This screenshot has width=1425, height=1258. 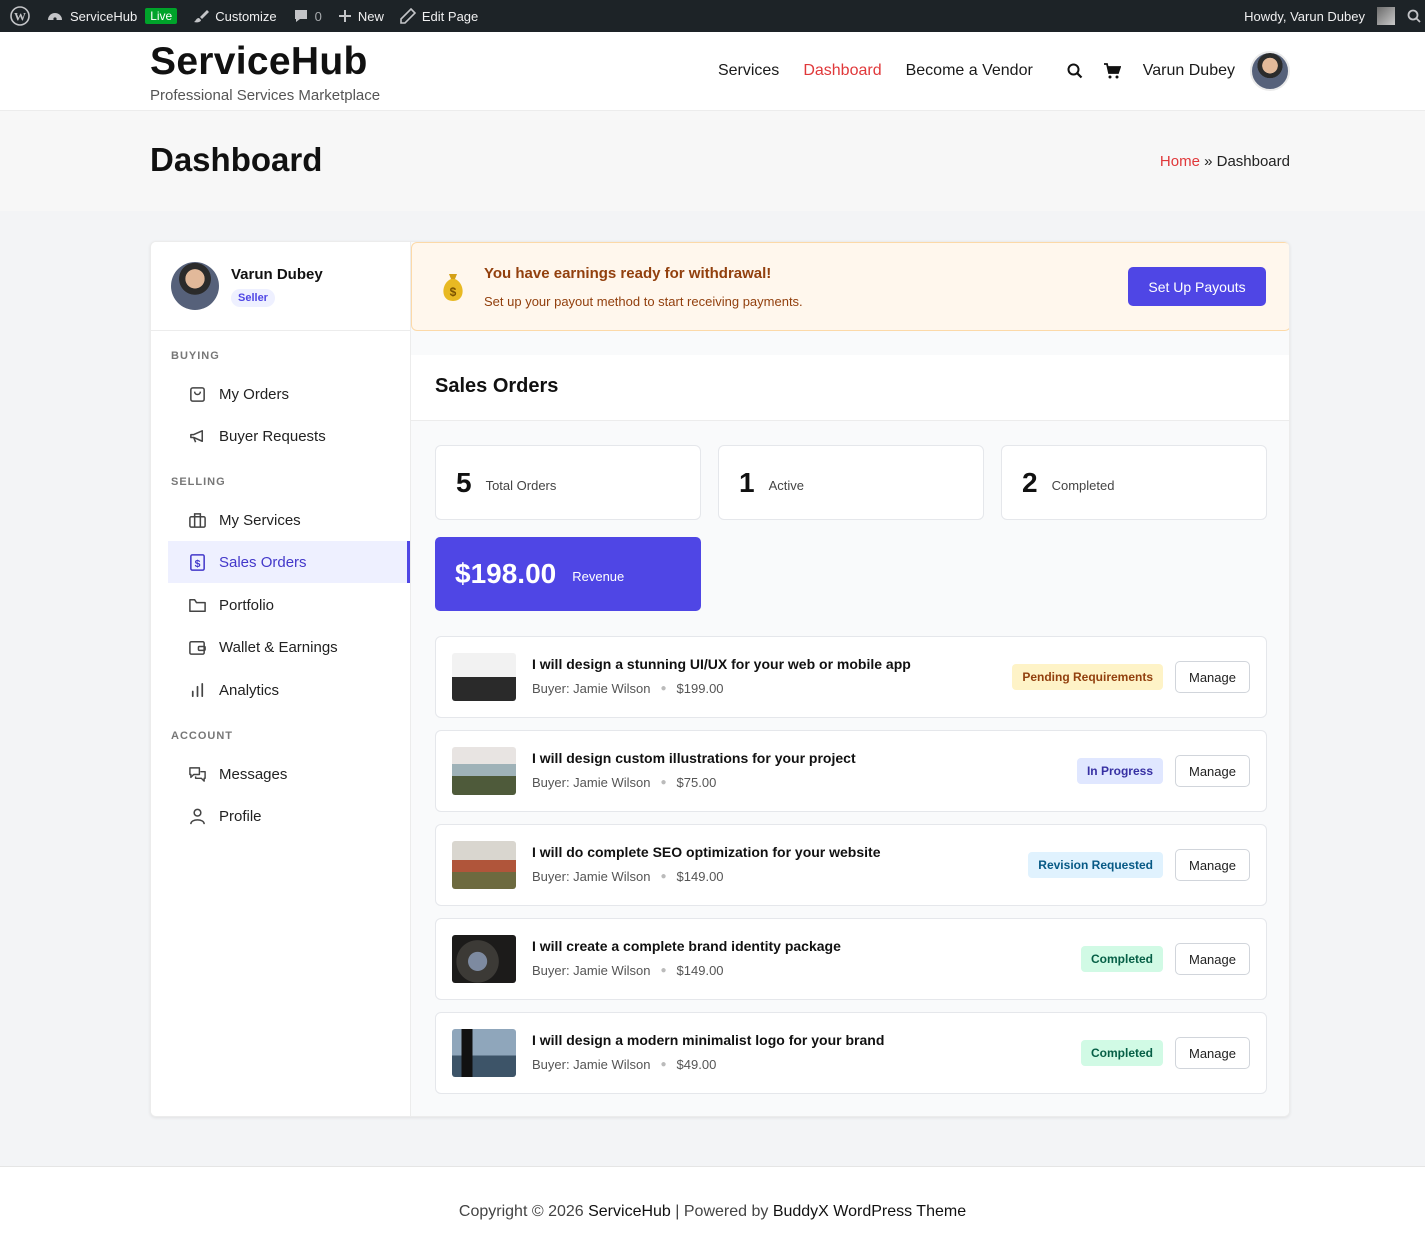 I want to click on profile-name: Varun Dubey, so click(x=277, y=274).